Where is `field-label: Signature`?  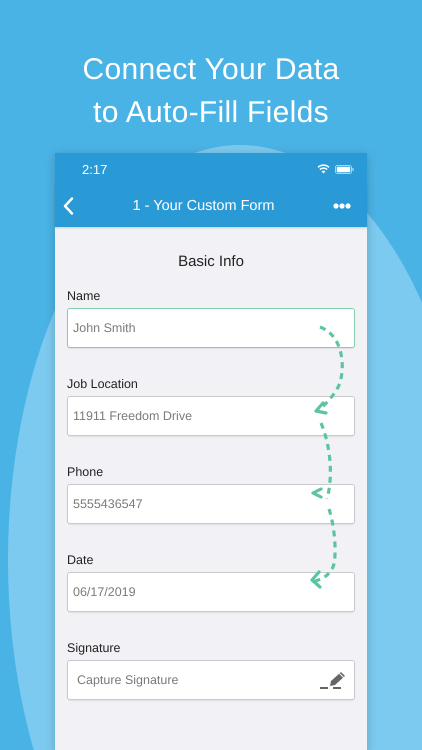 field-label: Signature is located at coordinates (94, 648).